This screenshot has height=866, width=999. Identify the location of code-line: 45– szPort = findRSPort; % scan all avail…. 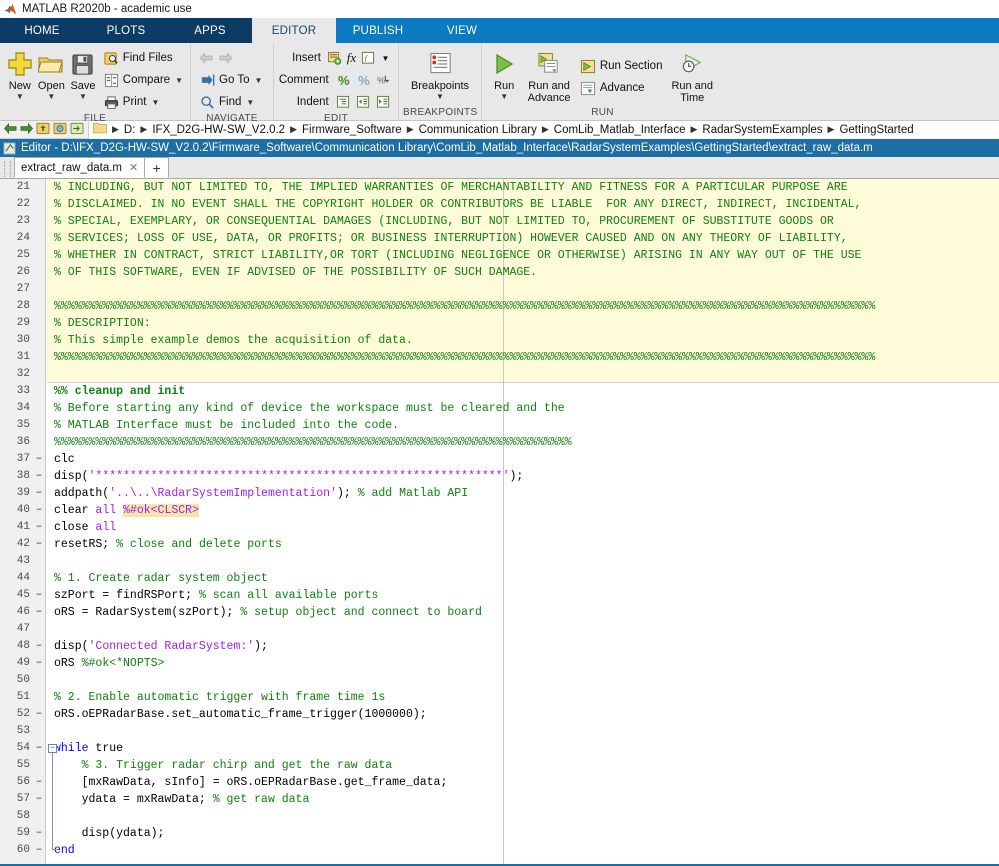
(499, 595).